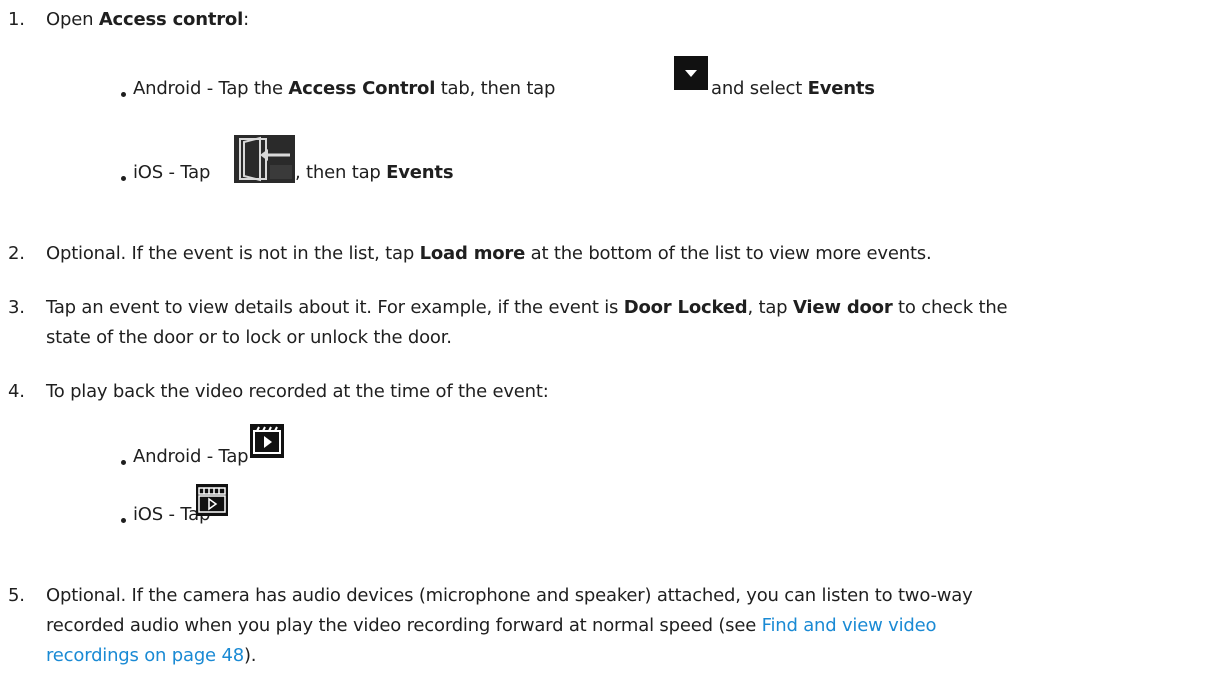  I want to click on step-1-ios-end: , then tap Events, so click(374, 172).